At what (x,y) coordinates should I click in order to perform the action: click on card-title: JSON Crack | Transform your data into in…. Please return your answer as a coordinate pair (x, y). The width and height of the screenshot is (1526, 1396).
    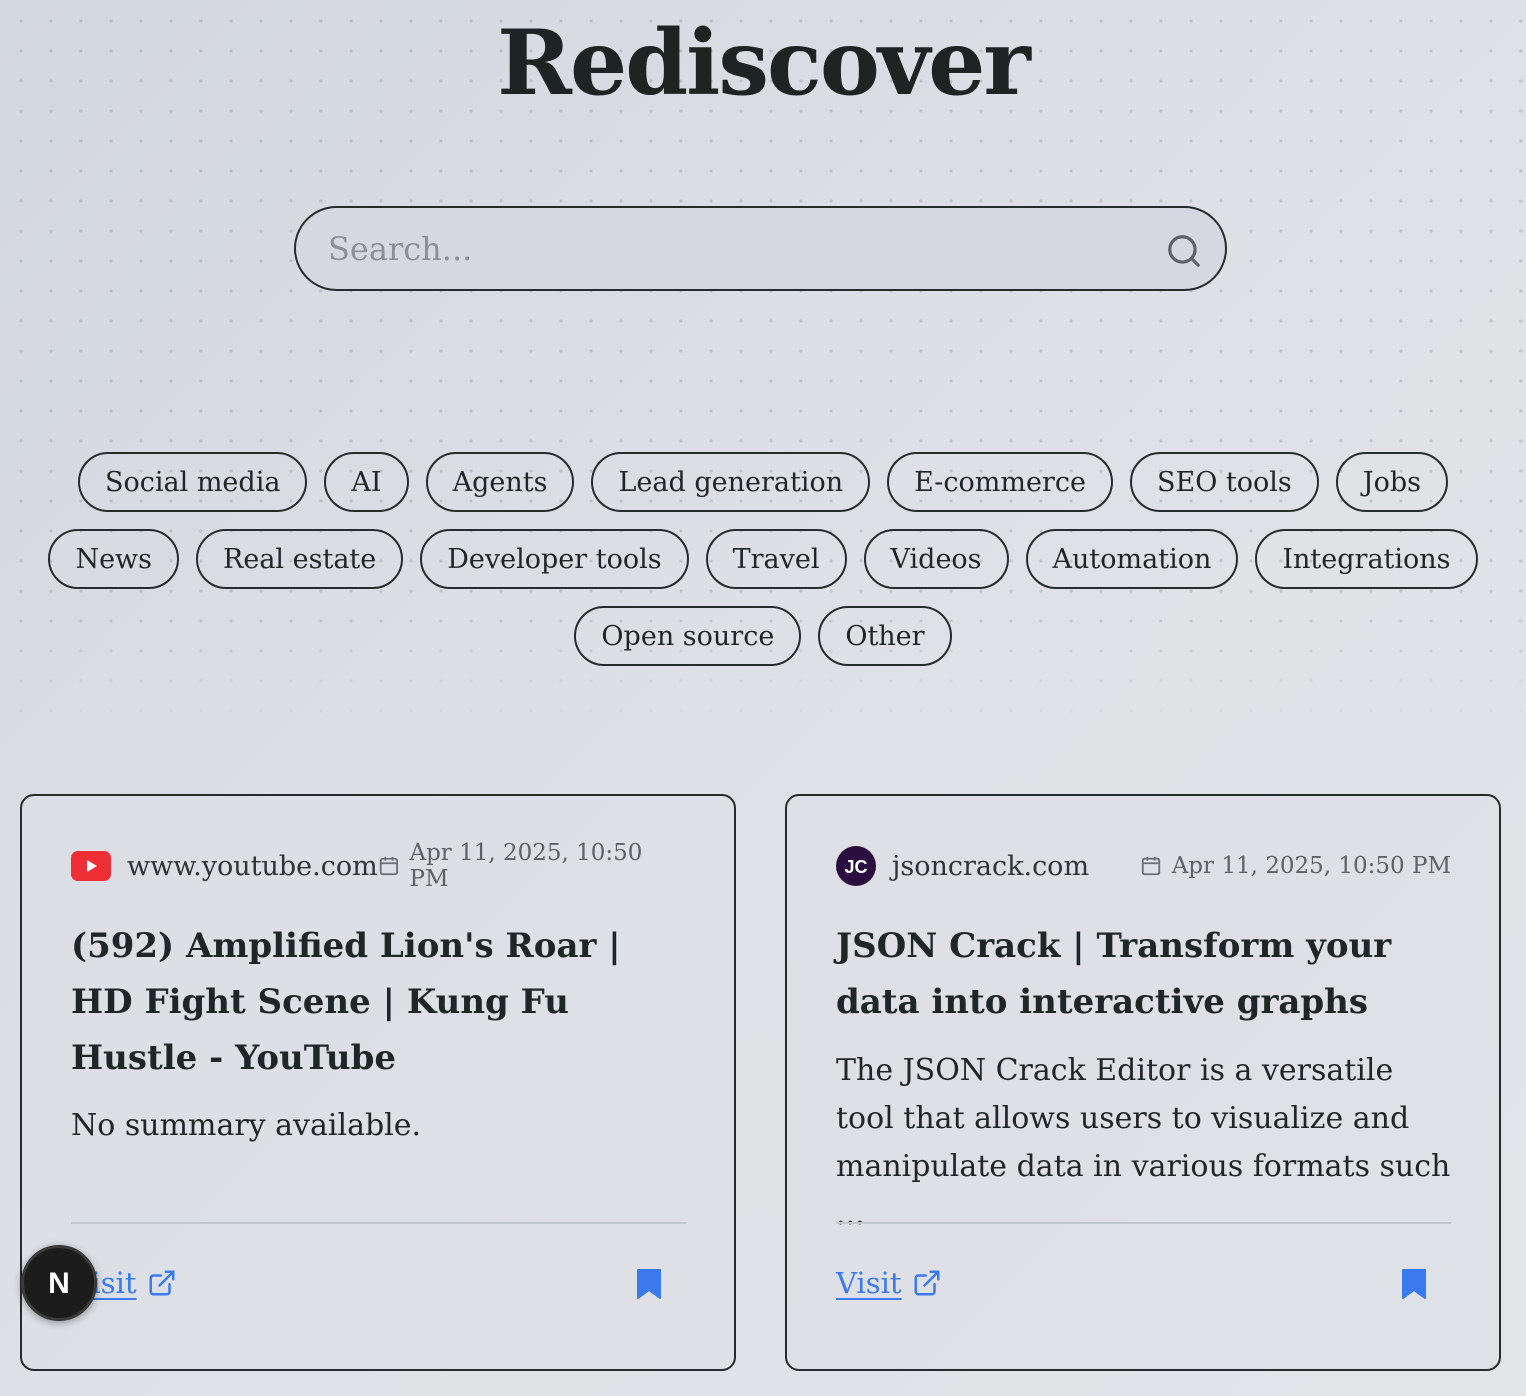
    Looking at the image, I should click on (1114, 974).